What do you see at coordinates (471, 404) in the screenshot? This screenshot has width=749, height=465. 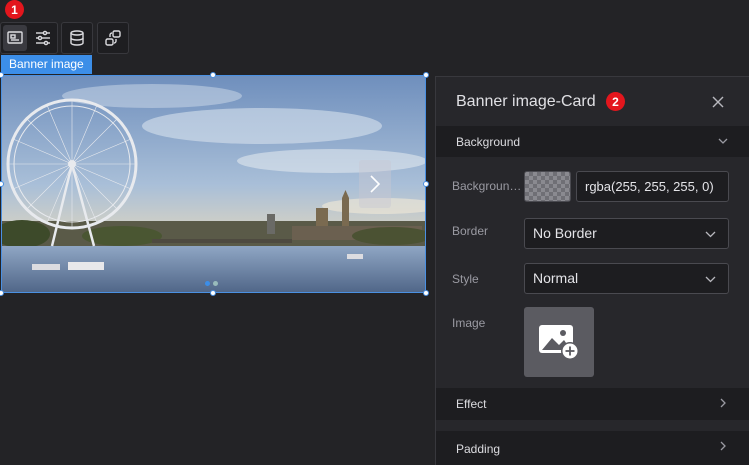 I see `section-effect-label: Effect` at bounding box center [471, 404].